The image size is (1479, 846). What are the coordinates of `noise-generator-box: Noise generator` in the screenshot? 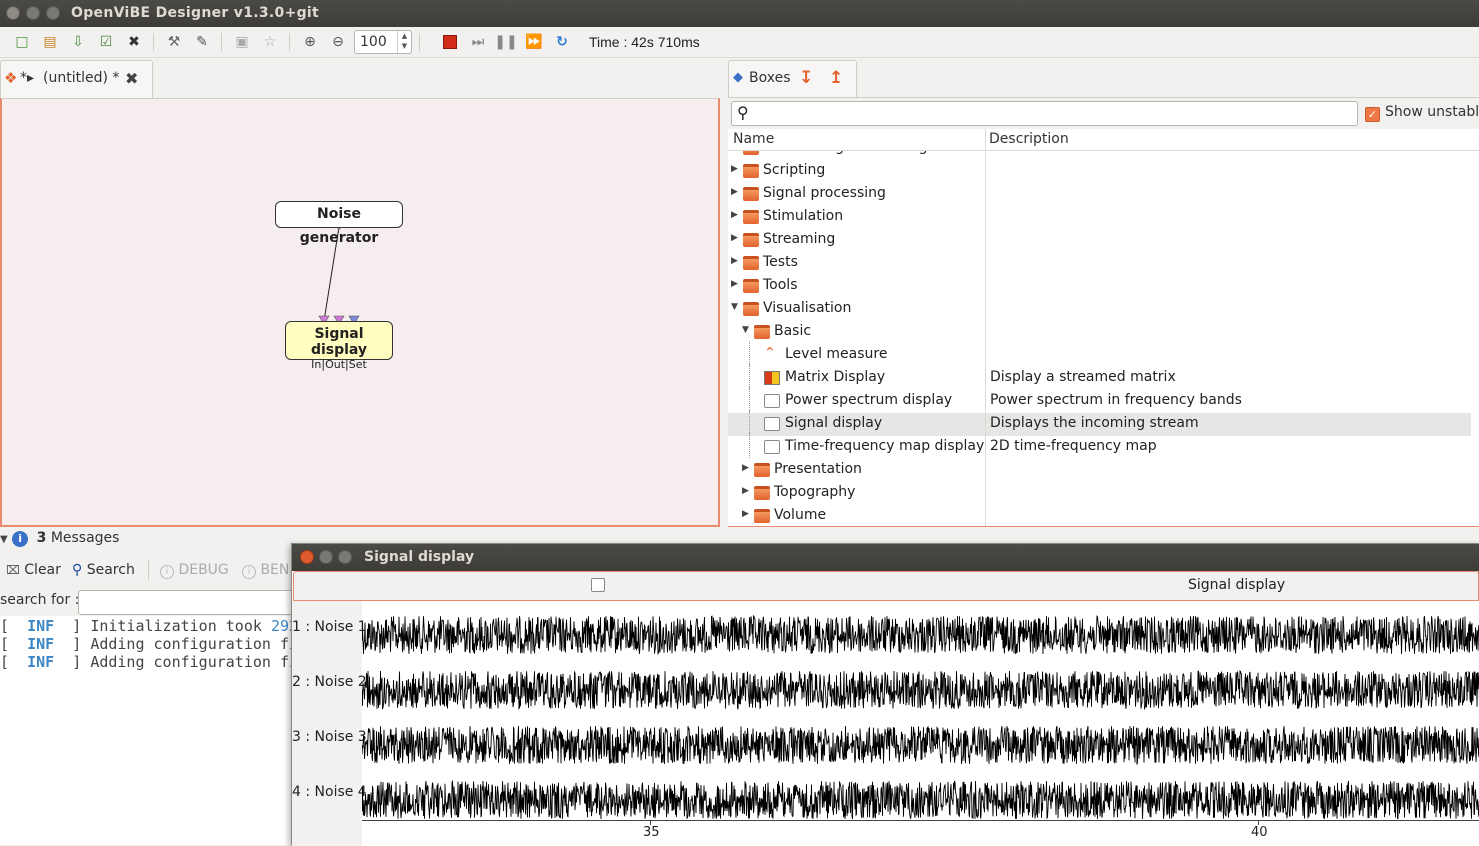 It's located at (339, 223).